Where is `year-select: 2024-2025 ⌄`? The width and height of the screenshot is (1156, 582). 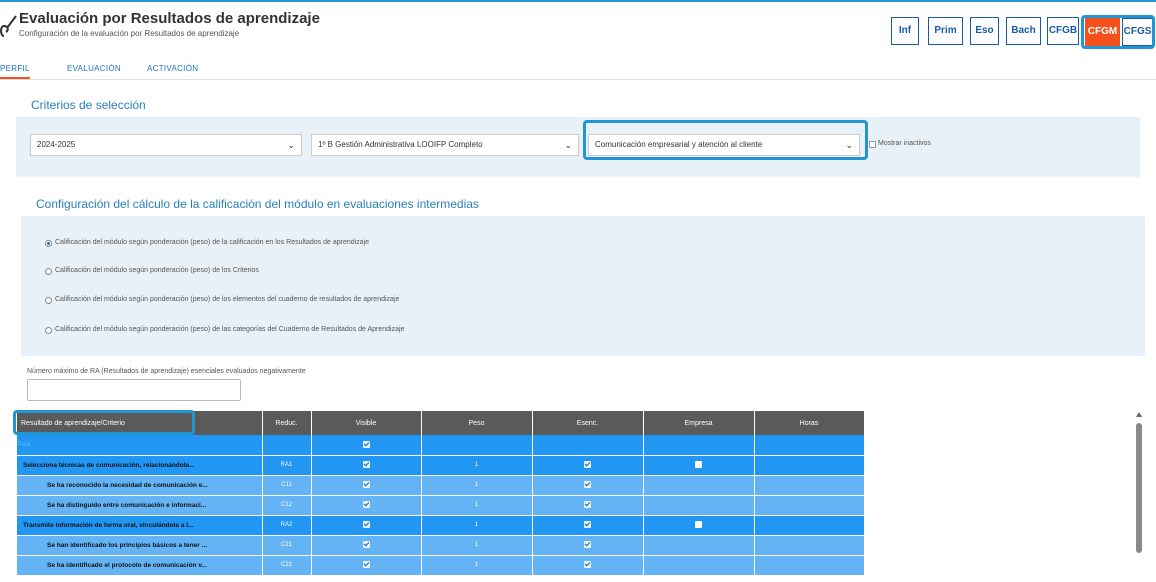
year-select: 2024-2025 ⌄ is located at coordinates (166, 145).